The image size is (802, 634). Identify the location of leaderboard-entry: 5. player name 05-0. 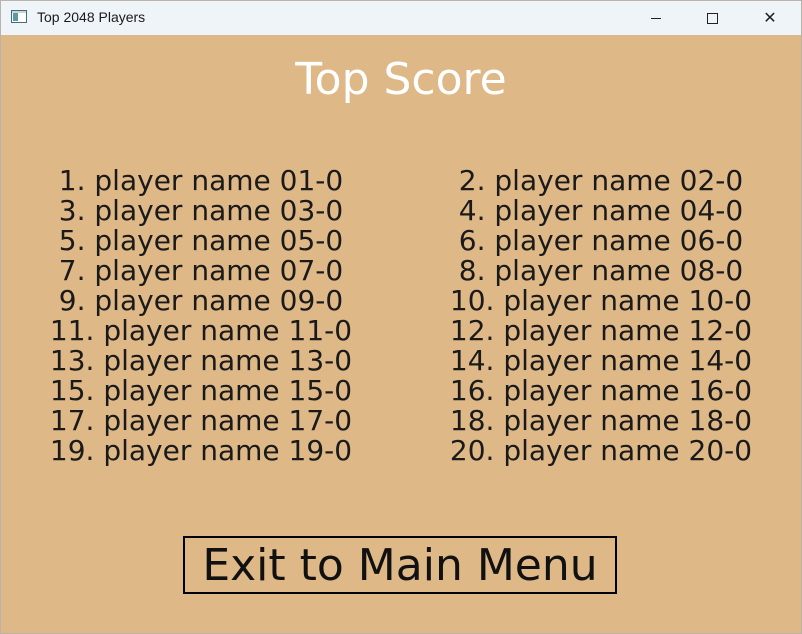
(201, 240).